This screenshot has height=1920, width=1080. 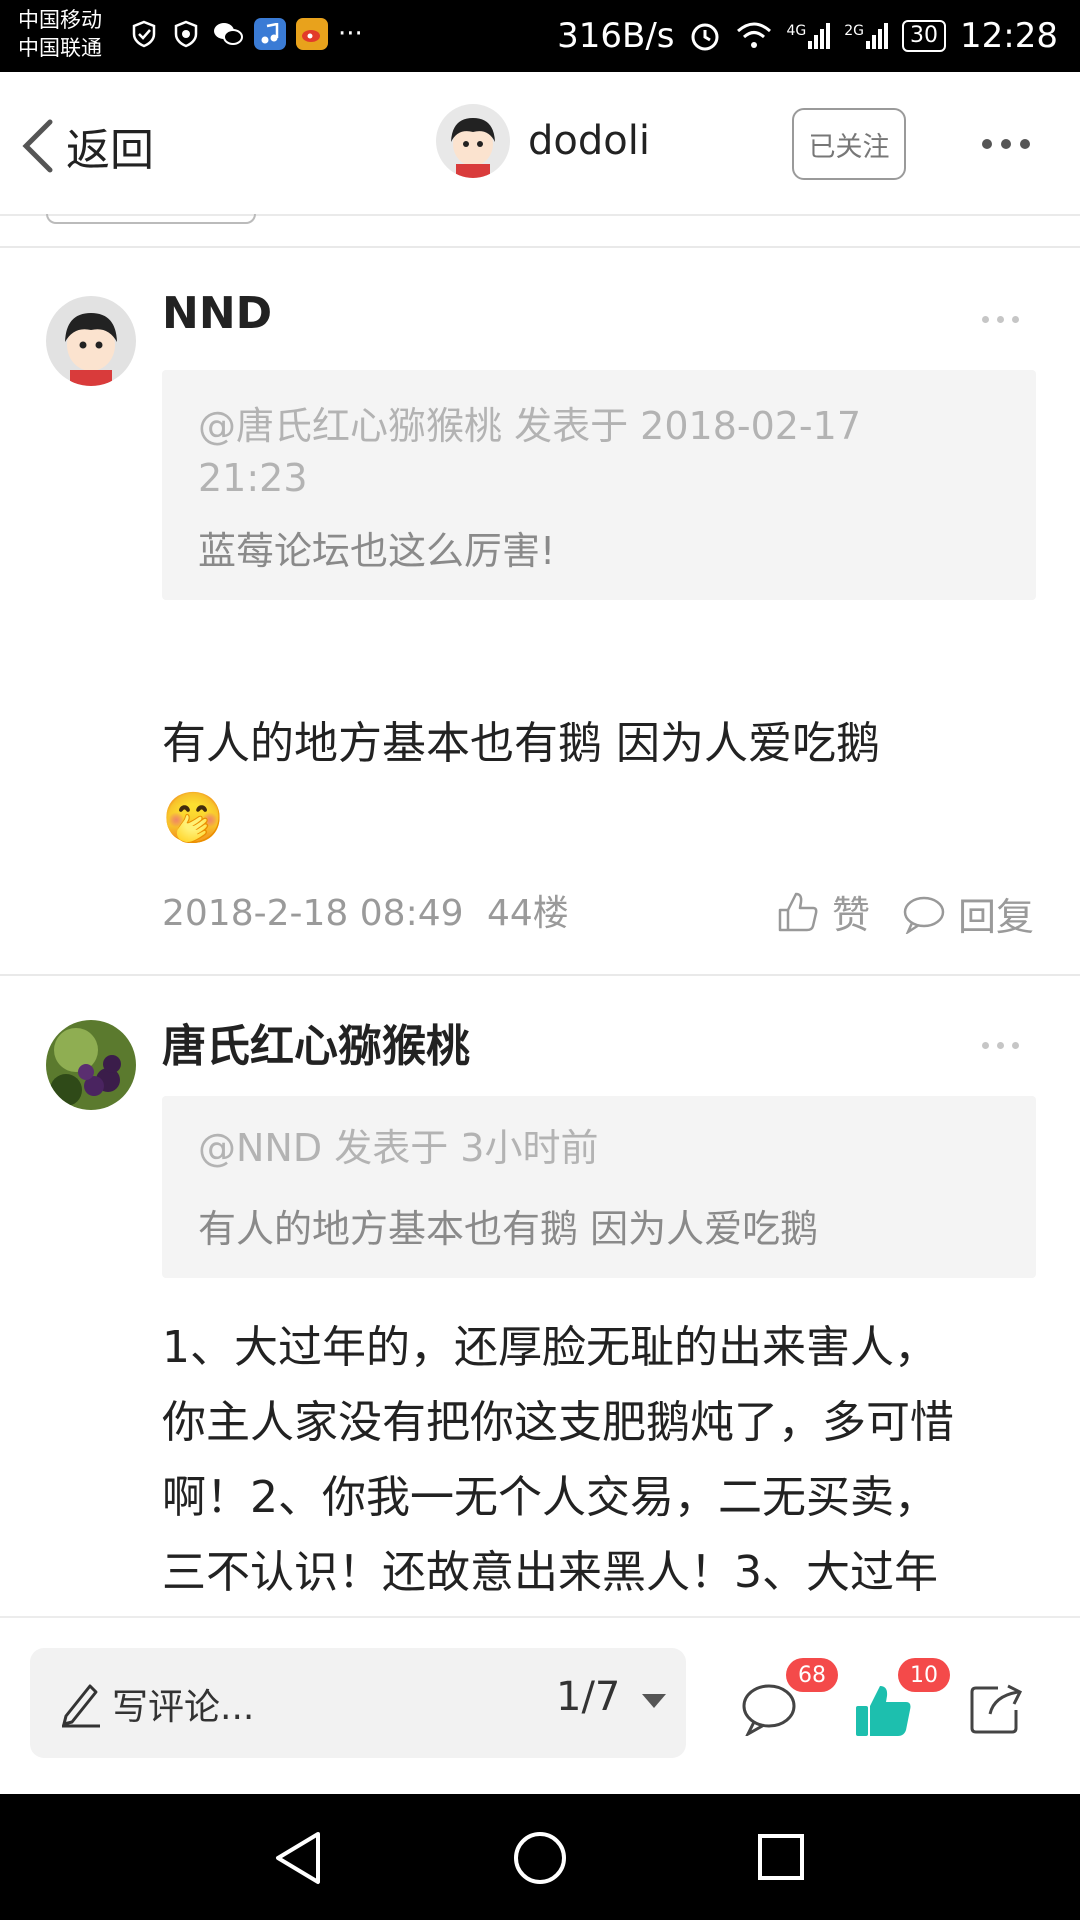 I want to click on signal-2g-label: 2G, so click(x=854, y=31).